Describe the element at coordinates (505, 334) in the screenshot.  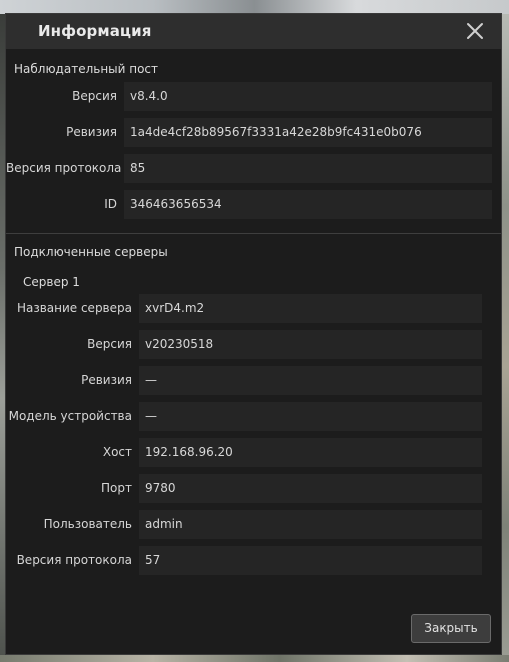
I see `background-video-right` at that location.